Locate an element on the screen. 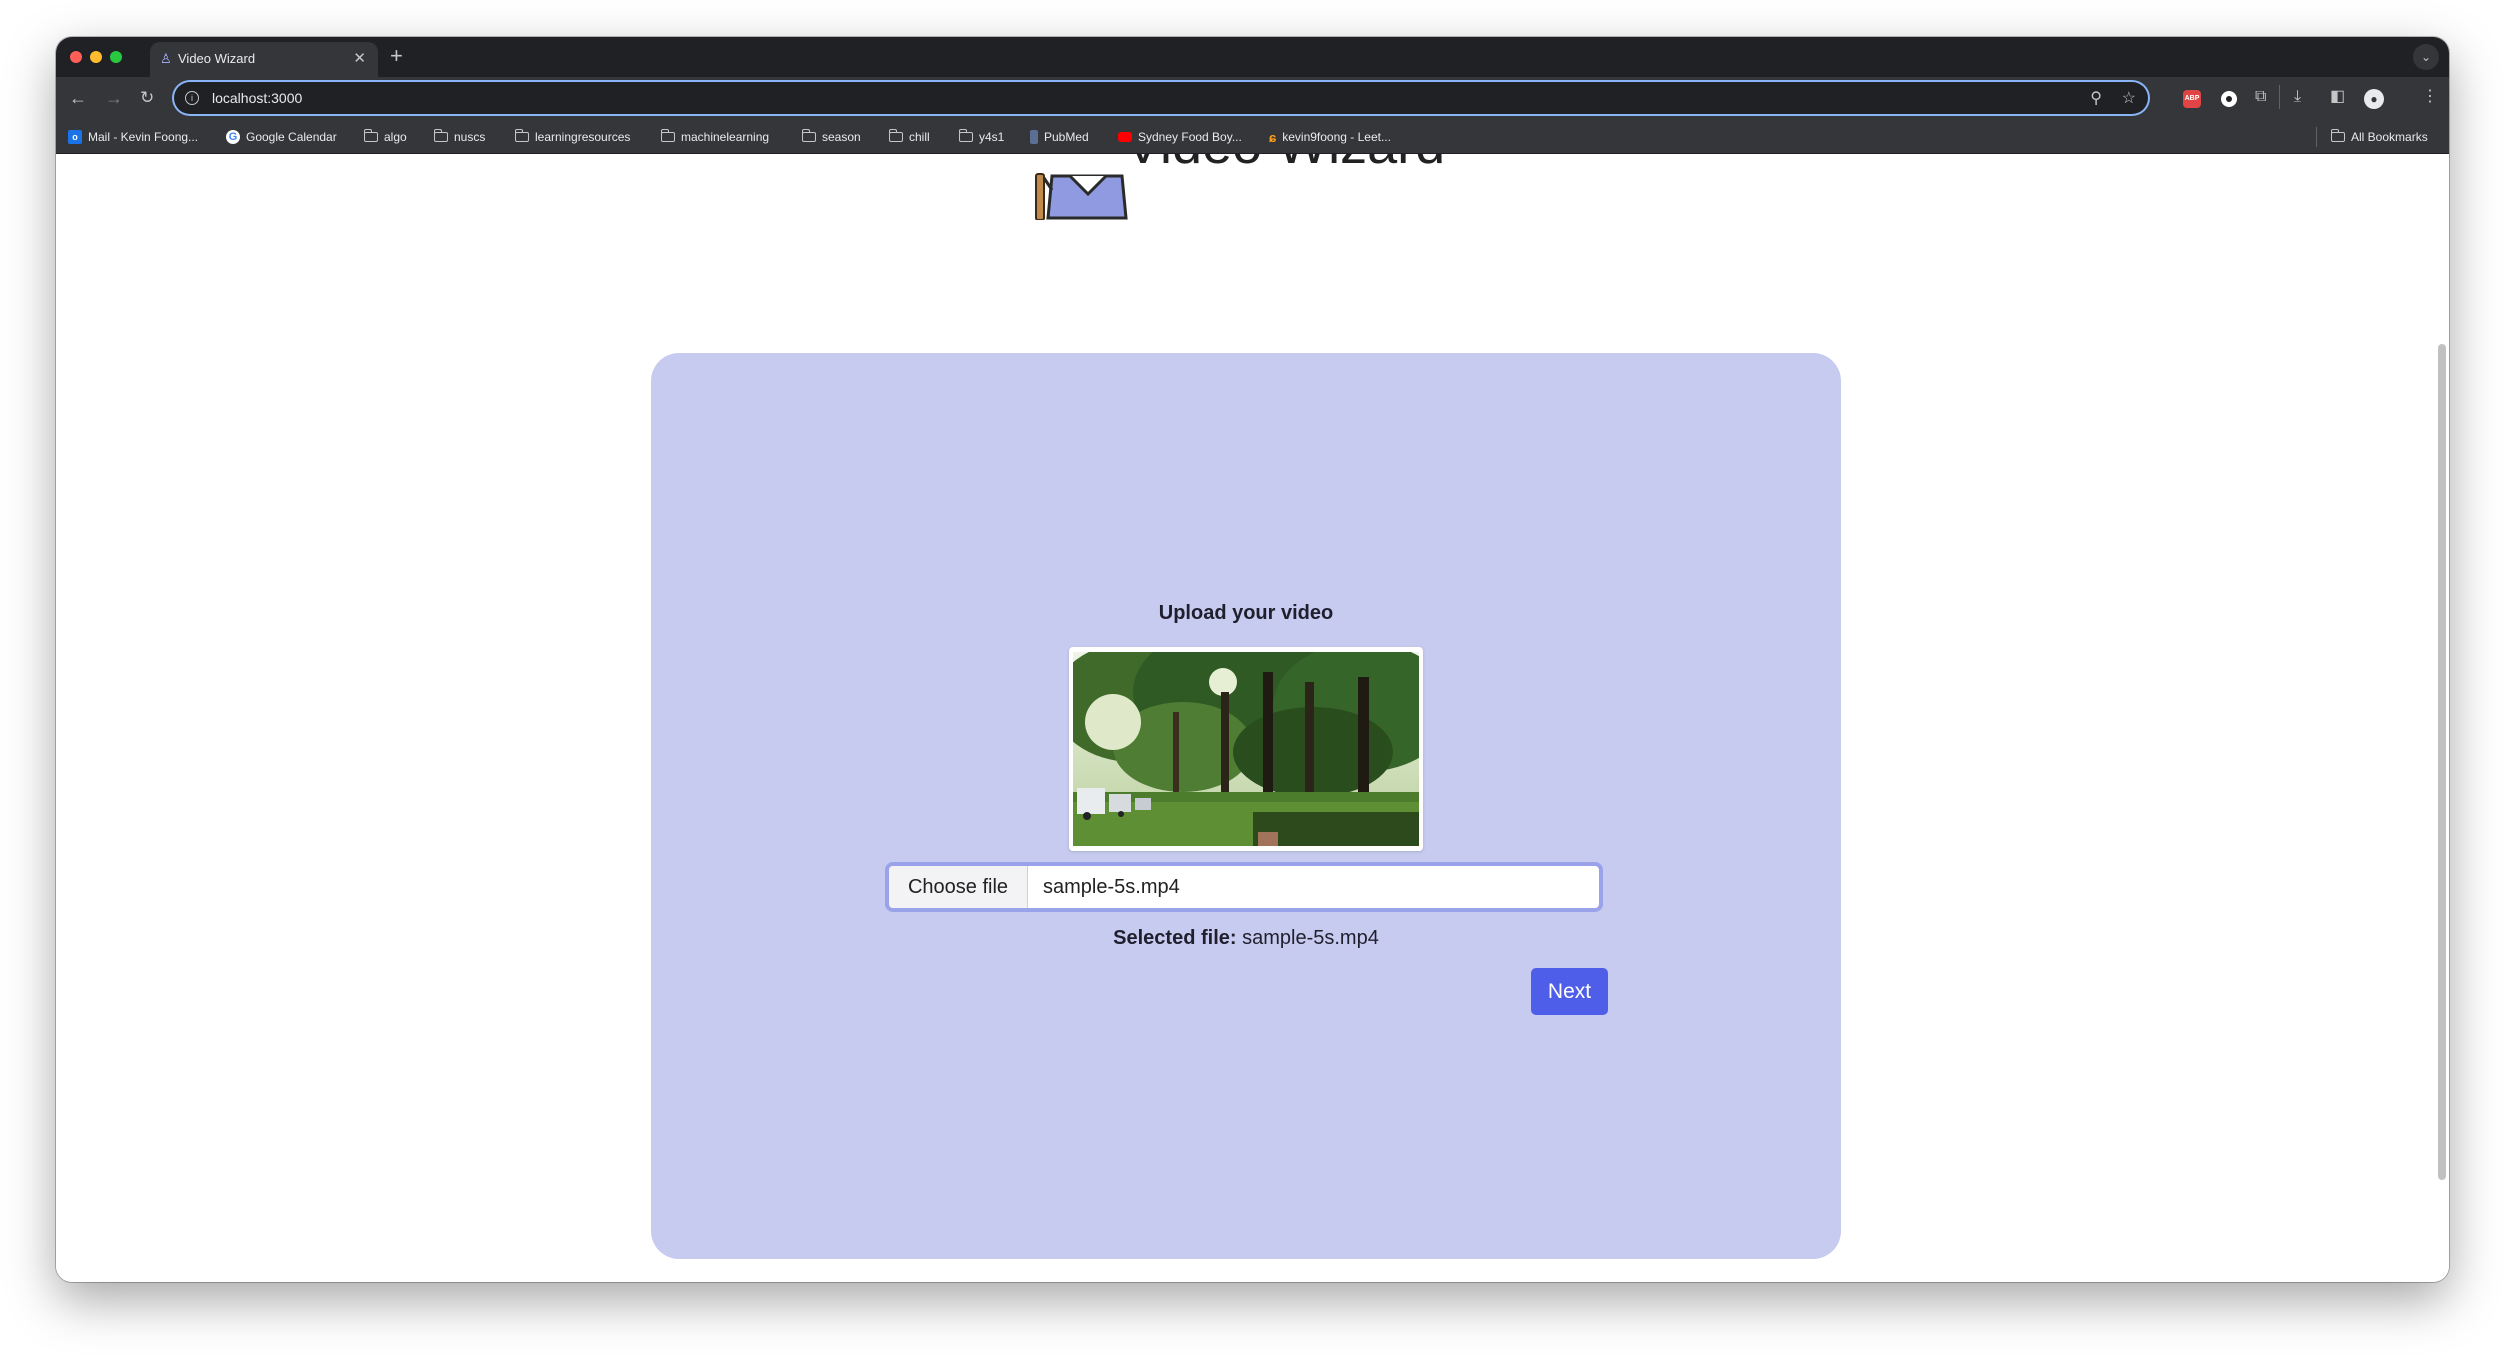 Image resolution: width=2505 pixels, height=1356 pixels. bookmark-label: Google Calendar is located at coordinates (291, 137).